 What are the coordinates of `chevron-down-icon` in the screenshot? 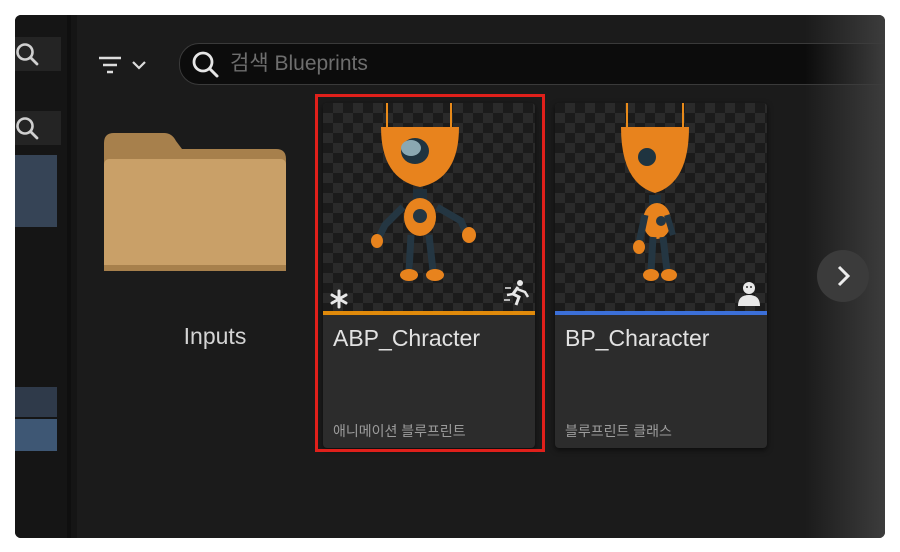 It's located at (139, 65).